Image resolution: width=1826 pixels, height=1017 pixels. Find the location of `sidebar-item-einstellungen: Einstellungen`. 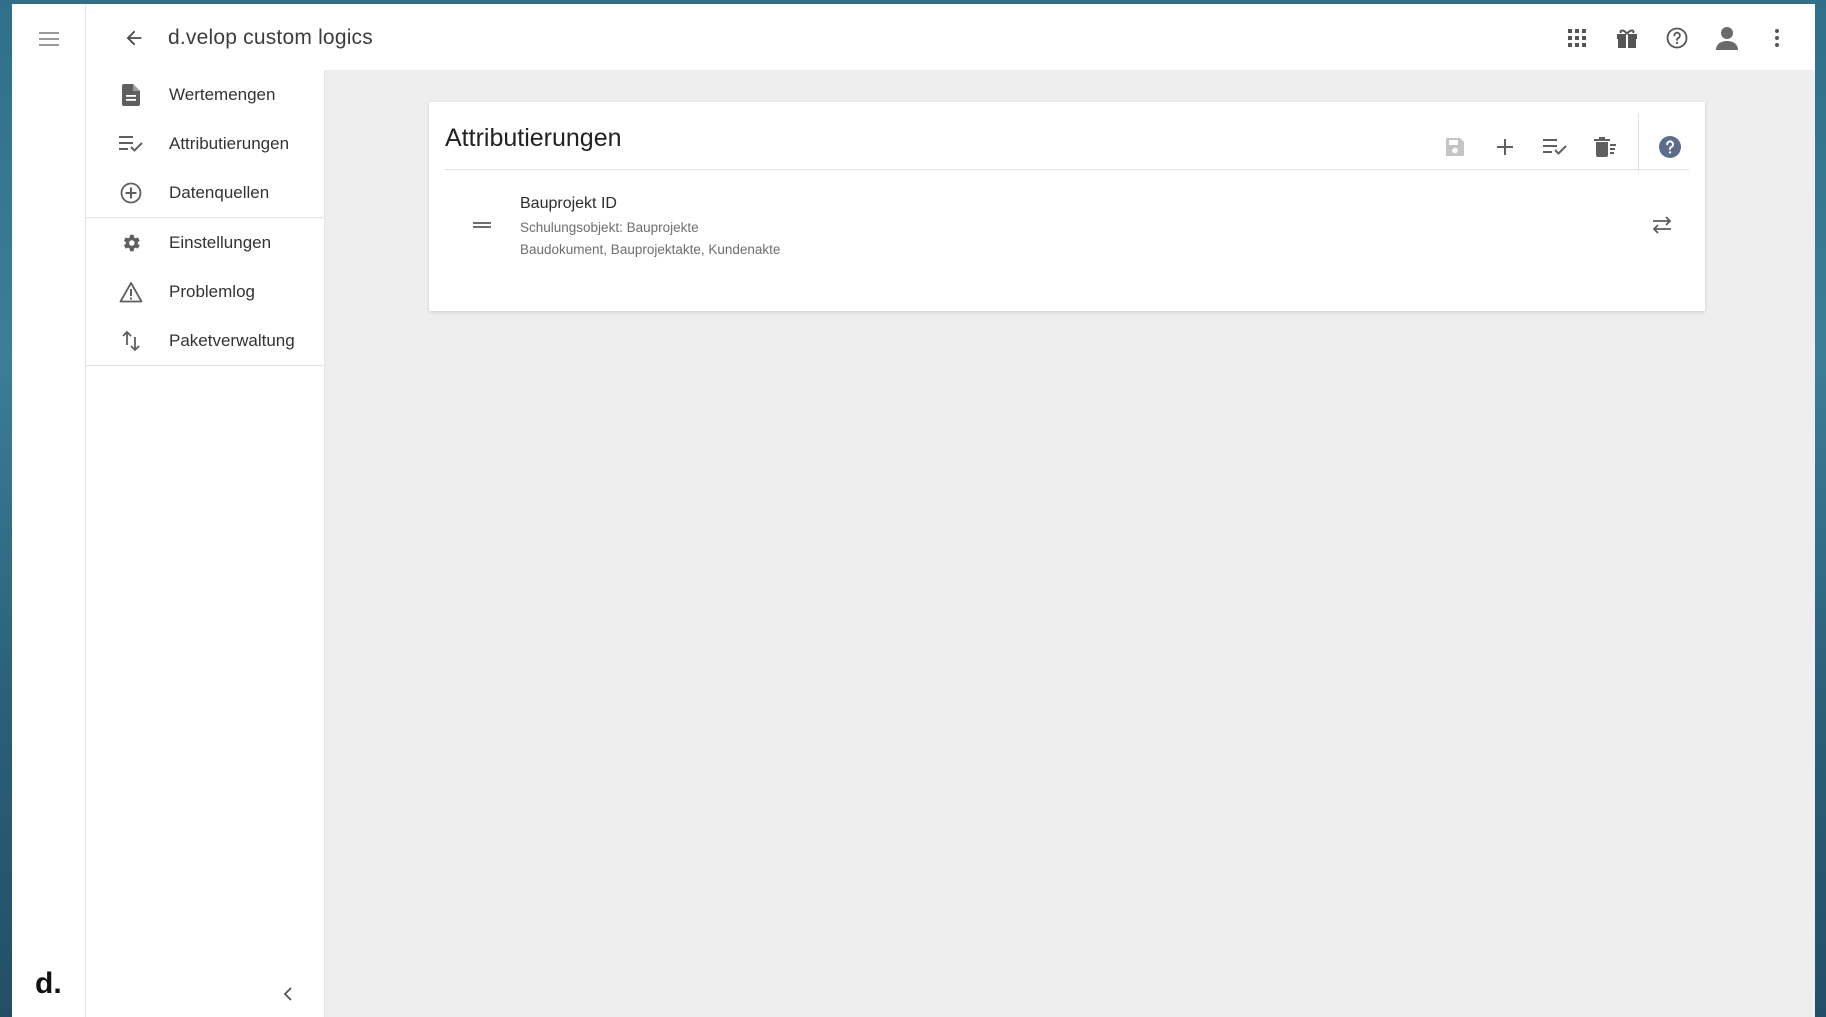

sidebar-item-einstellungen: Einstellungen is located at coordinates (205, 242).